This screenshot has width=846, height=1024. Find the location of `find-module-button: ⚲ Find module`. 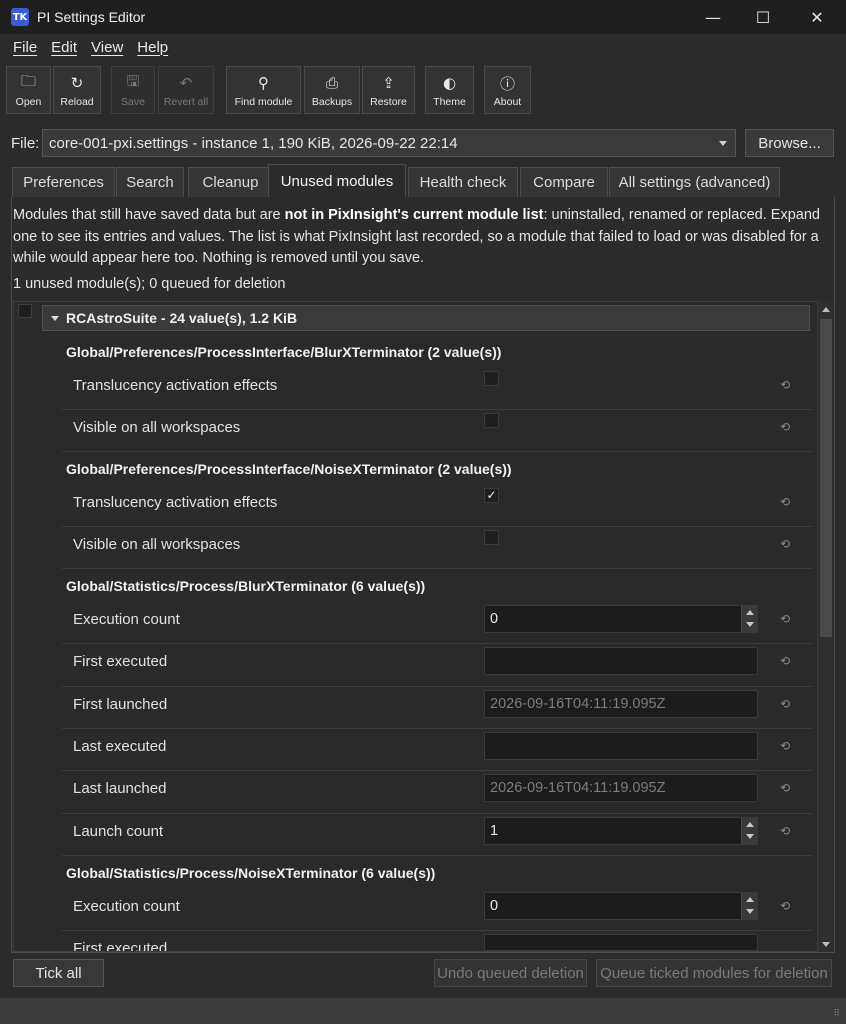

find-module-button: ⚲ Find module is located at coordinates (263, 90).